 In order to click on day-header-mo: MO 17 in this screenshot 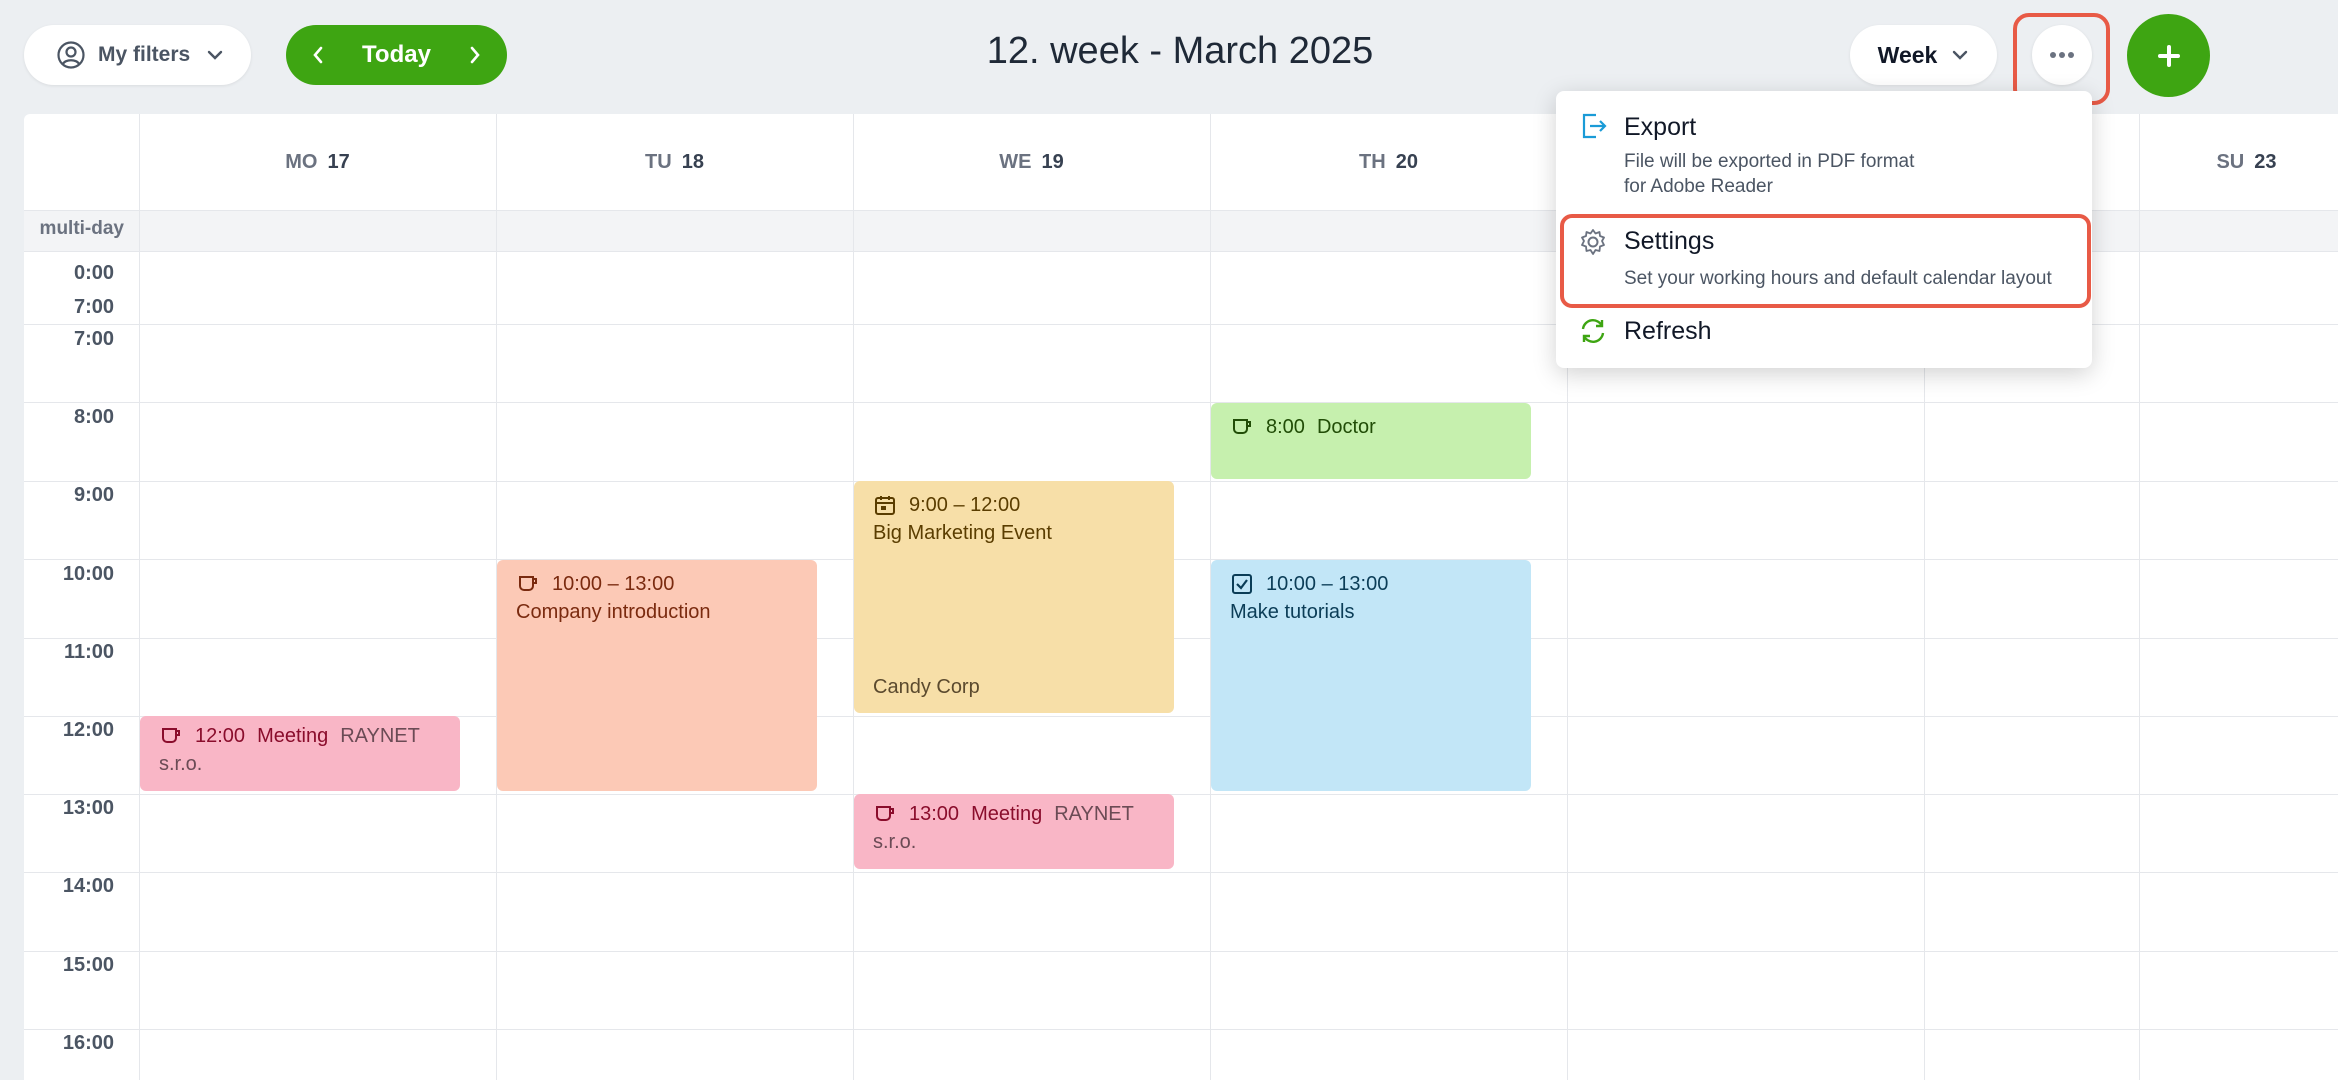, I will do `click(317, 162)`.